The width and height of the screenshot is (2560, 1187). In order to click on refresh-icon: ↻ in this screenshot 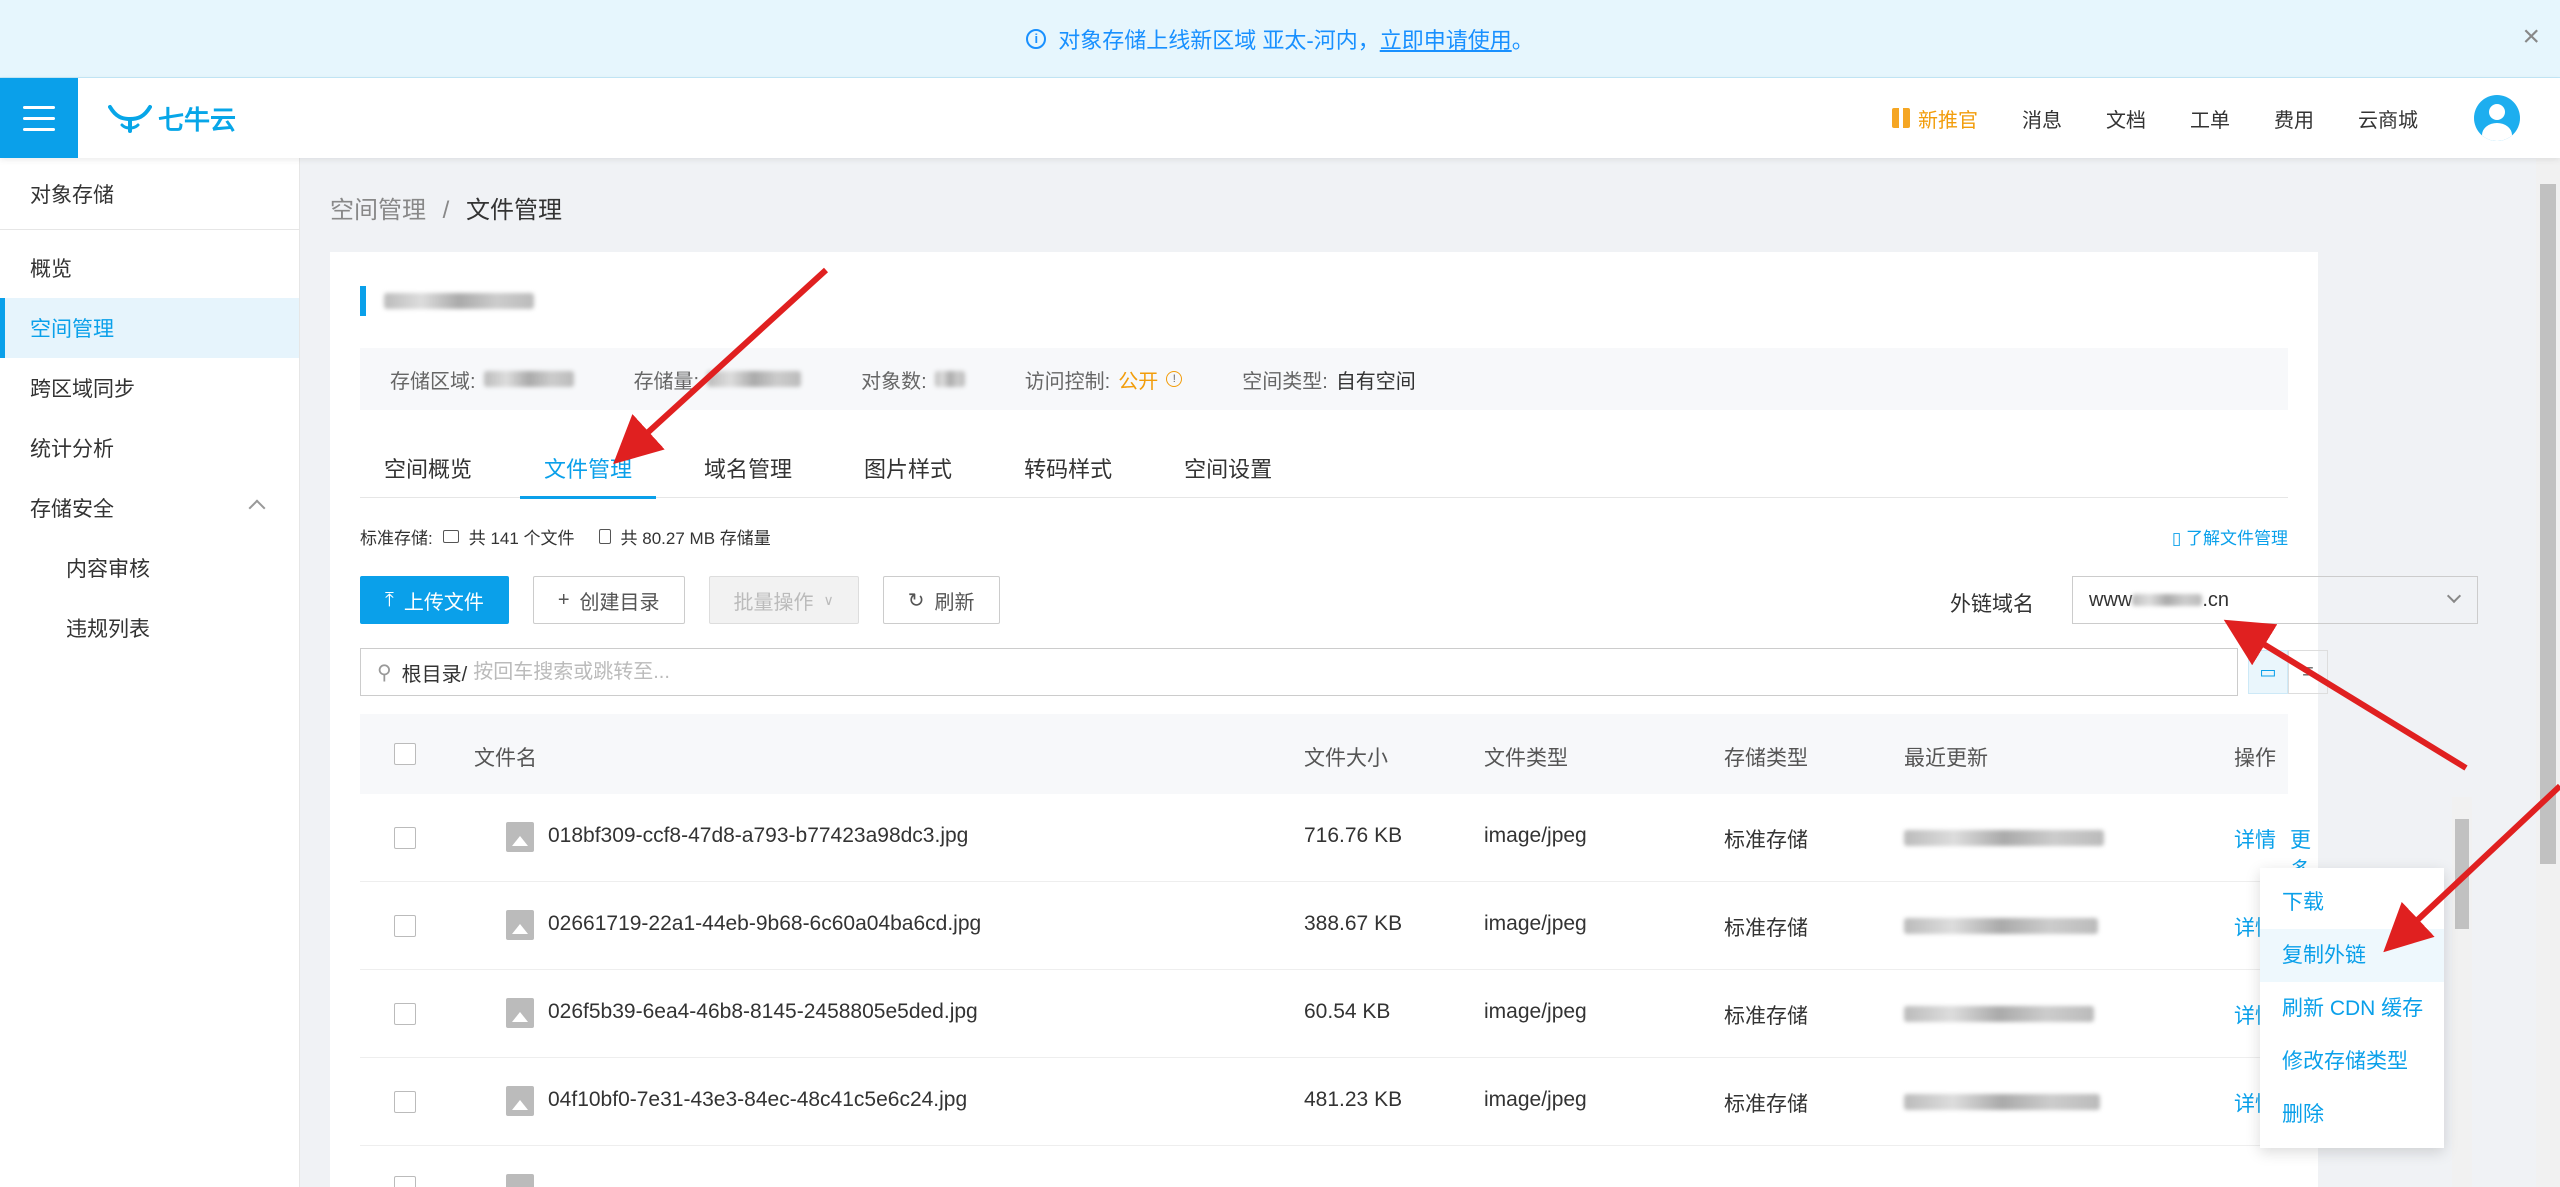, I will do `click(916, 600)`.